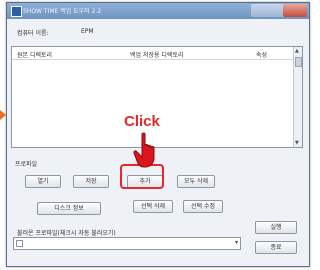 The image size is (320, 270). I want to click on window-title: SHOW TIME 백업 도우미 2.2, so click(62, 11).